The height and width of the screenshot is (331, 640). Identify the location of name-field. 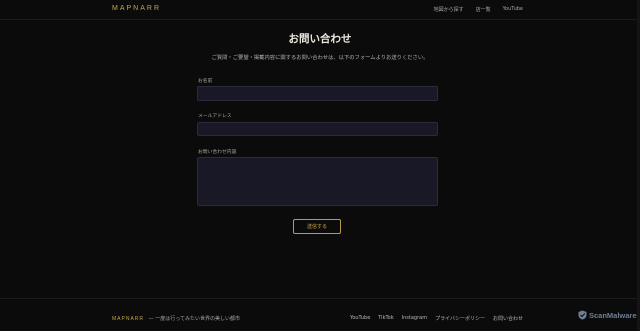
(317, 93).